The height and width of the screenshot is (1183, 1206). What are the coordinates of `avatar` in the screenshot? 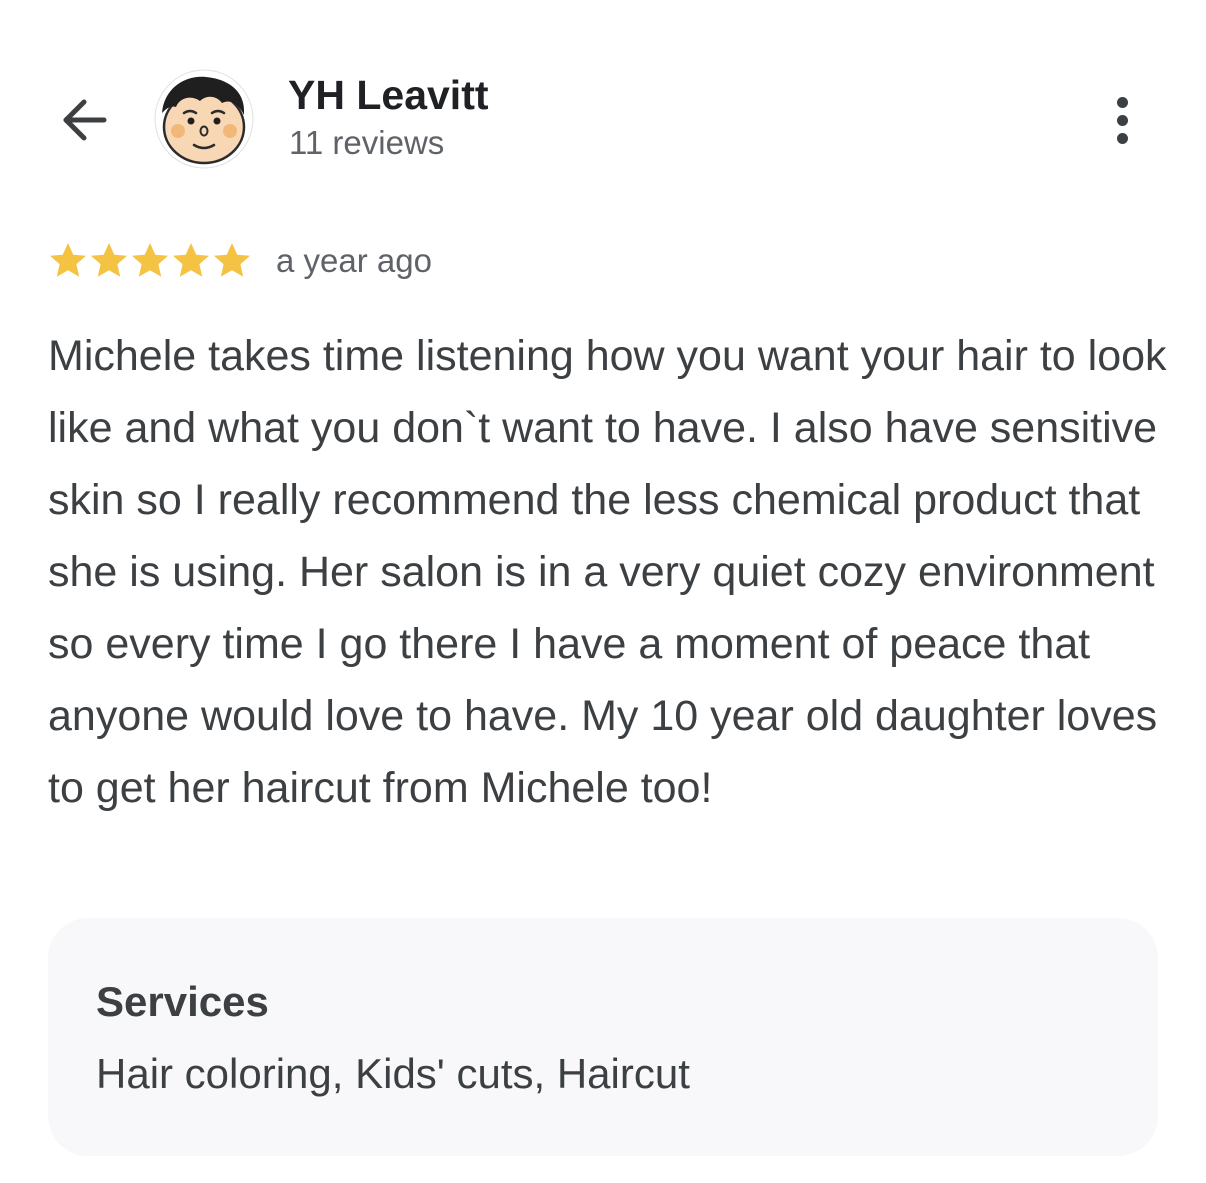 It's located at (204, 119).